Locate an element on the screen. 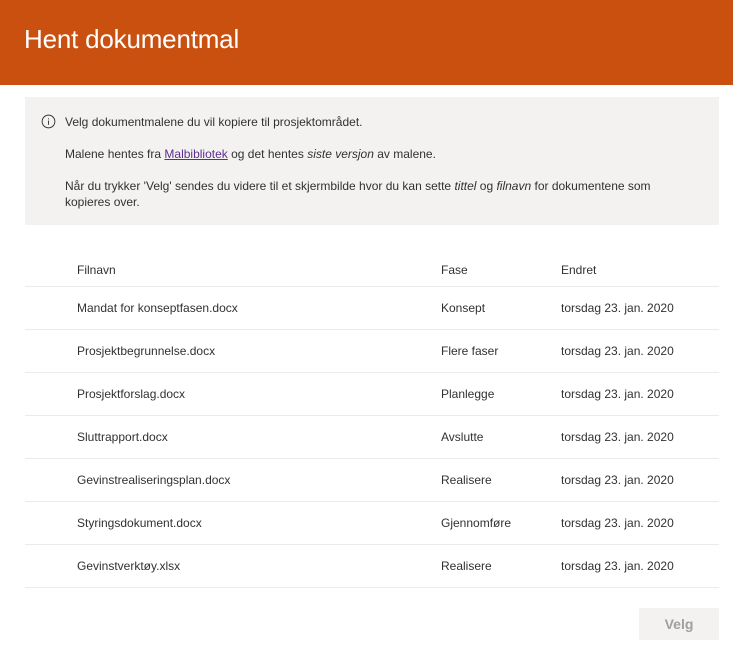  cell-filename: Mandat for konseptfasen.docx is located at coordinates (157, 308).